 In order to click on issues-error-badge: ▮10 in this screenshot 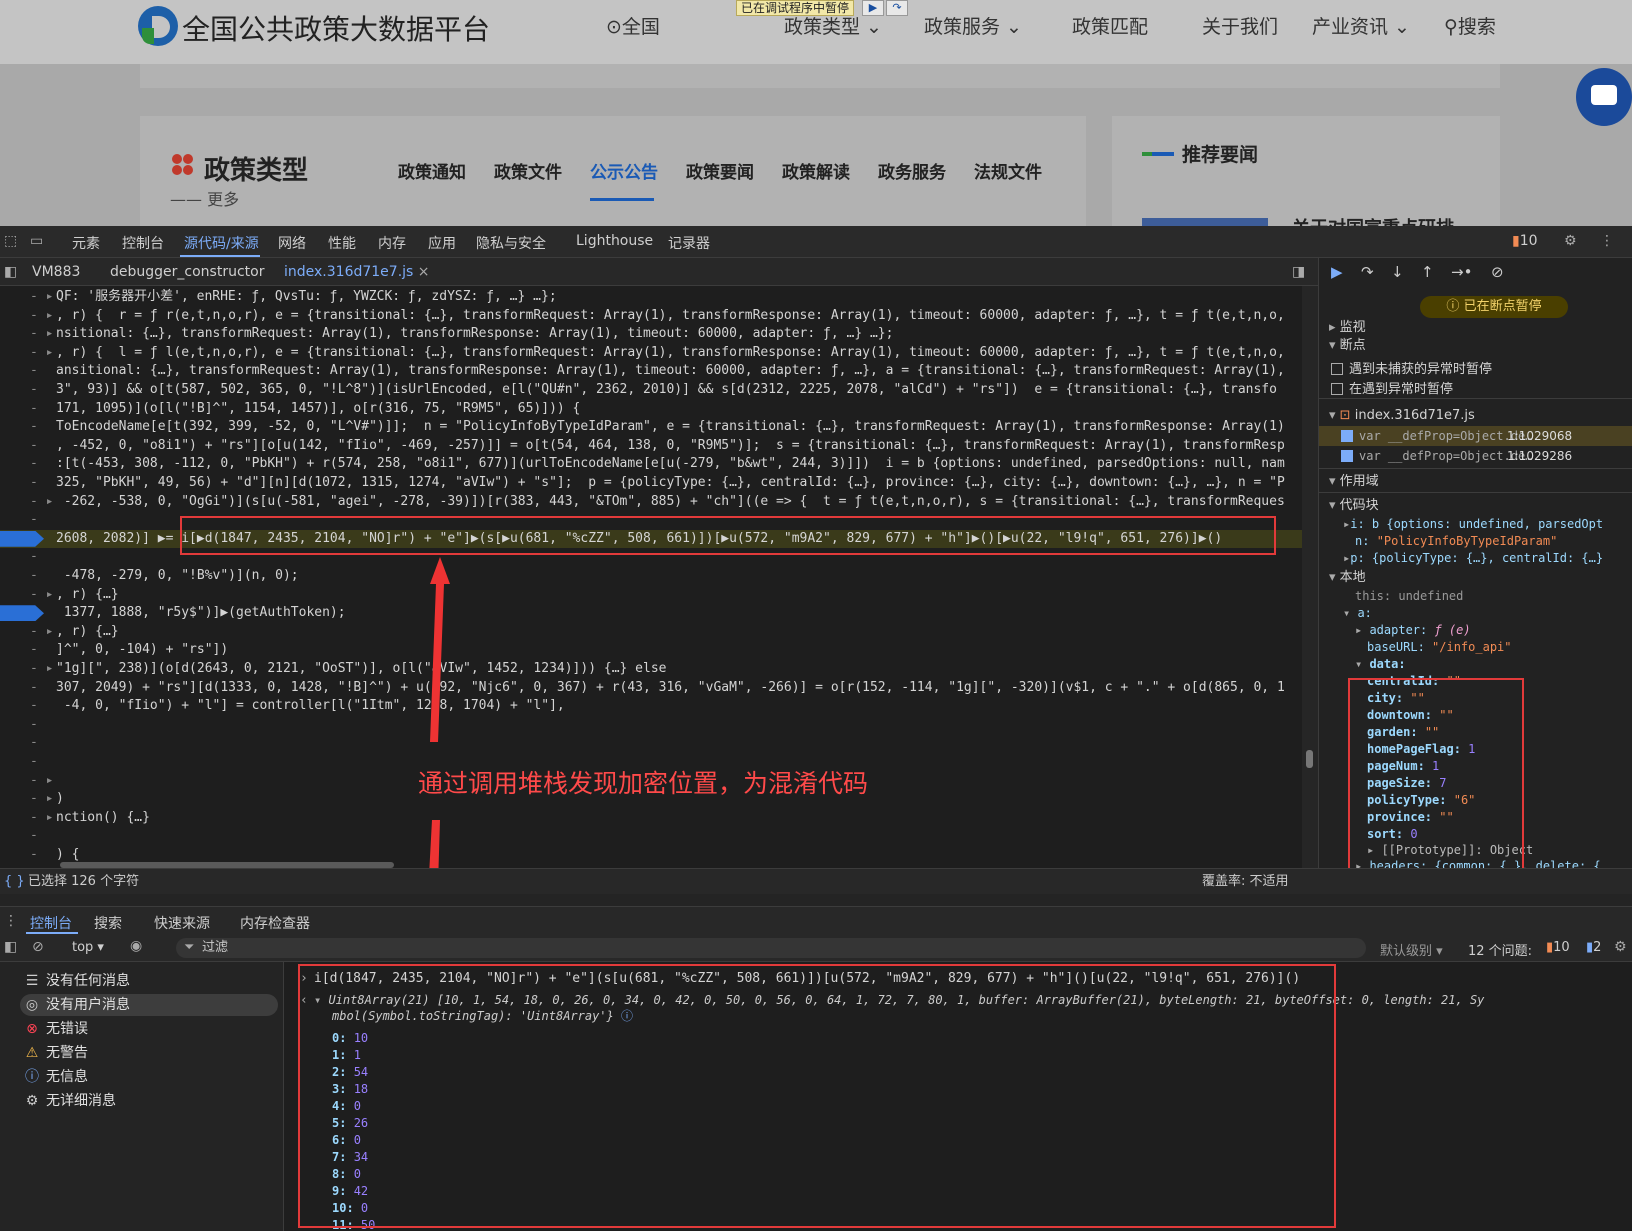, I will do `click(1558, 947)`.